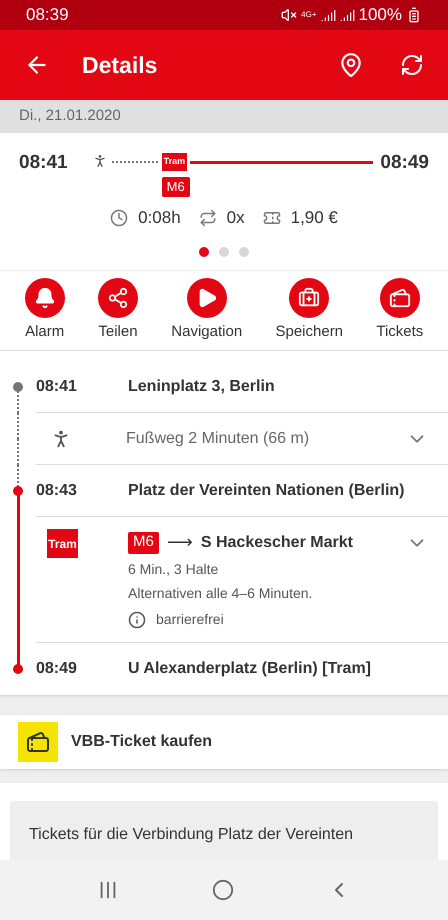  What do you see at coordinates (190, 619) in the screenshot?
I see `accessibility-note: barrierefrei` at bounding box center [190, 619].